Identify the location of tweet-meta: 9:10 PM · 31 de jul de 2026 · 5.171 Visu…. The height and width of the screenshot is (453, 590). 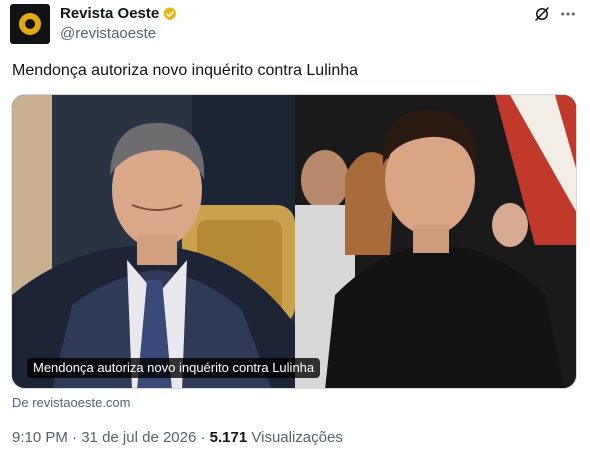
(177, 438).